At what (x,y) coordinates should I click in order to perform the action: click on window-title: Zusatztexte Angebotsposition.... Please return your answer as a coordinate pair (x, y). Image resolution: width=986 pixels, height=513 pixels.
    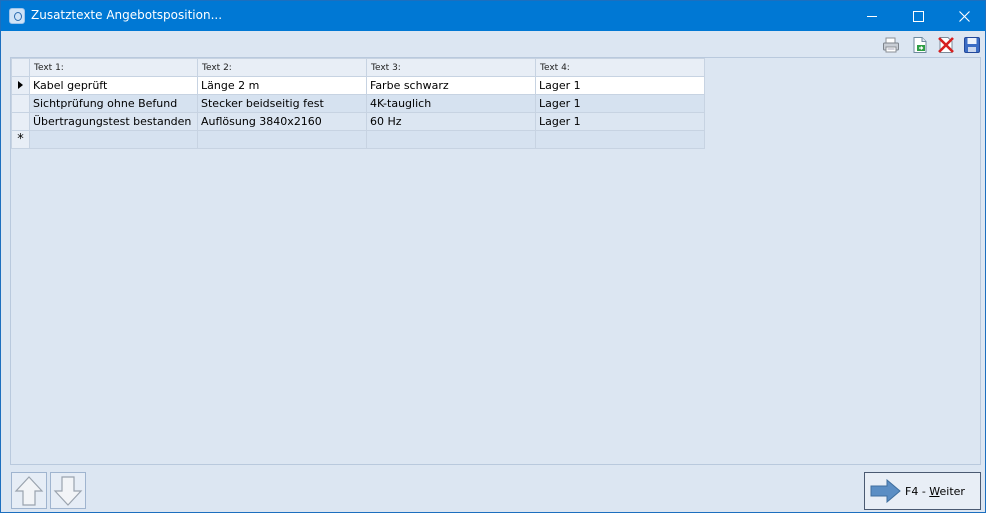
    Looking at the image, I should click on (127, 15).